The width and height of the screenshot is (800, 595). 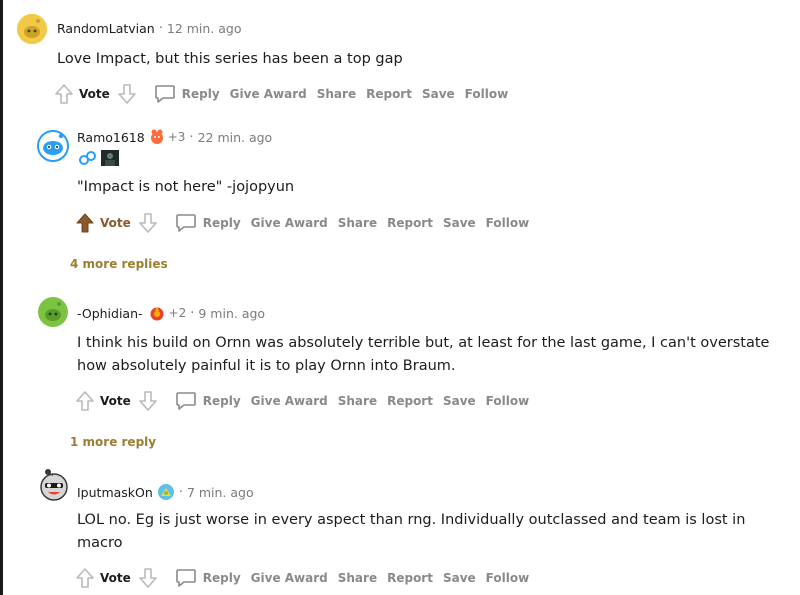 What do you see at coordinates (1, 297) in the screenshot?
I see `window-left-edge` at bounding box center [1, 297].